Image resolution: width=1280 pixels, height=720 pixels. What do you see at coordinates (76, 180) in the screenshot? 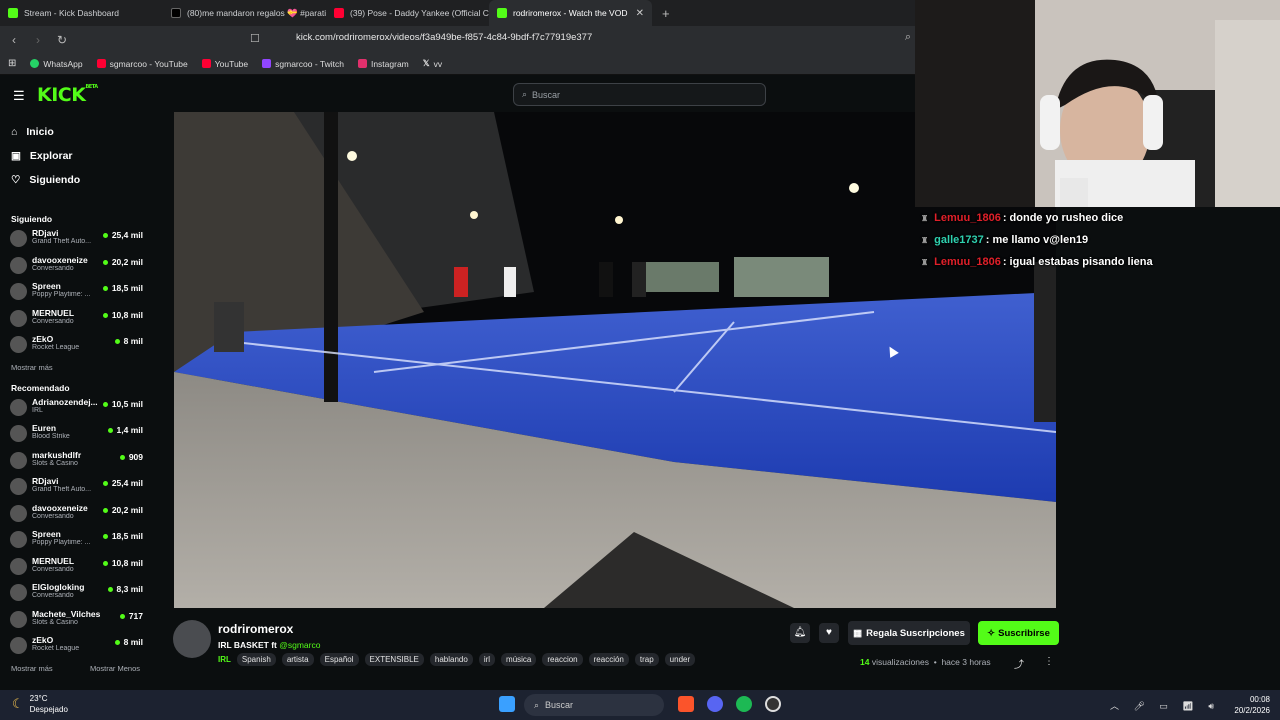
I see `nav-siguiendo: ♡ Siguiendo` at bounding box center [76, 180].